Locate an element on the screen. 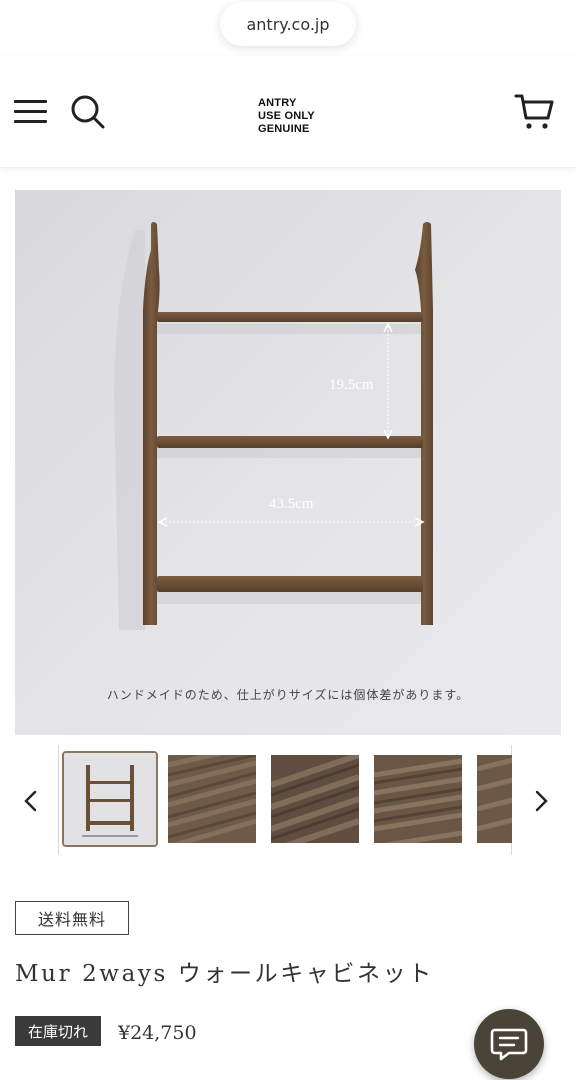 This screenshot has width=576, height=1080. search-icon is located at coordinates (88, 112).